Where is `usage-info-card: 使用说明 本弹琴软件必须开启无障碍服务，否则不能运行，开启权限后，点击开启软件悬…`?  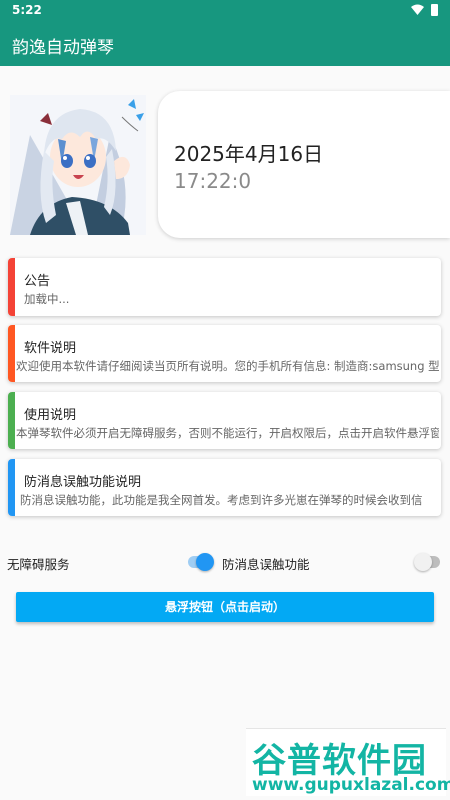
usage-info-card: 使用说明 本弹琴软件必须开启无障碍服务，否则不能运行，开启权限后，点击开启软件悬… is located at coordinates (224, 420).